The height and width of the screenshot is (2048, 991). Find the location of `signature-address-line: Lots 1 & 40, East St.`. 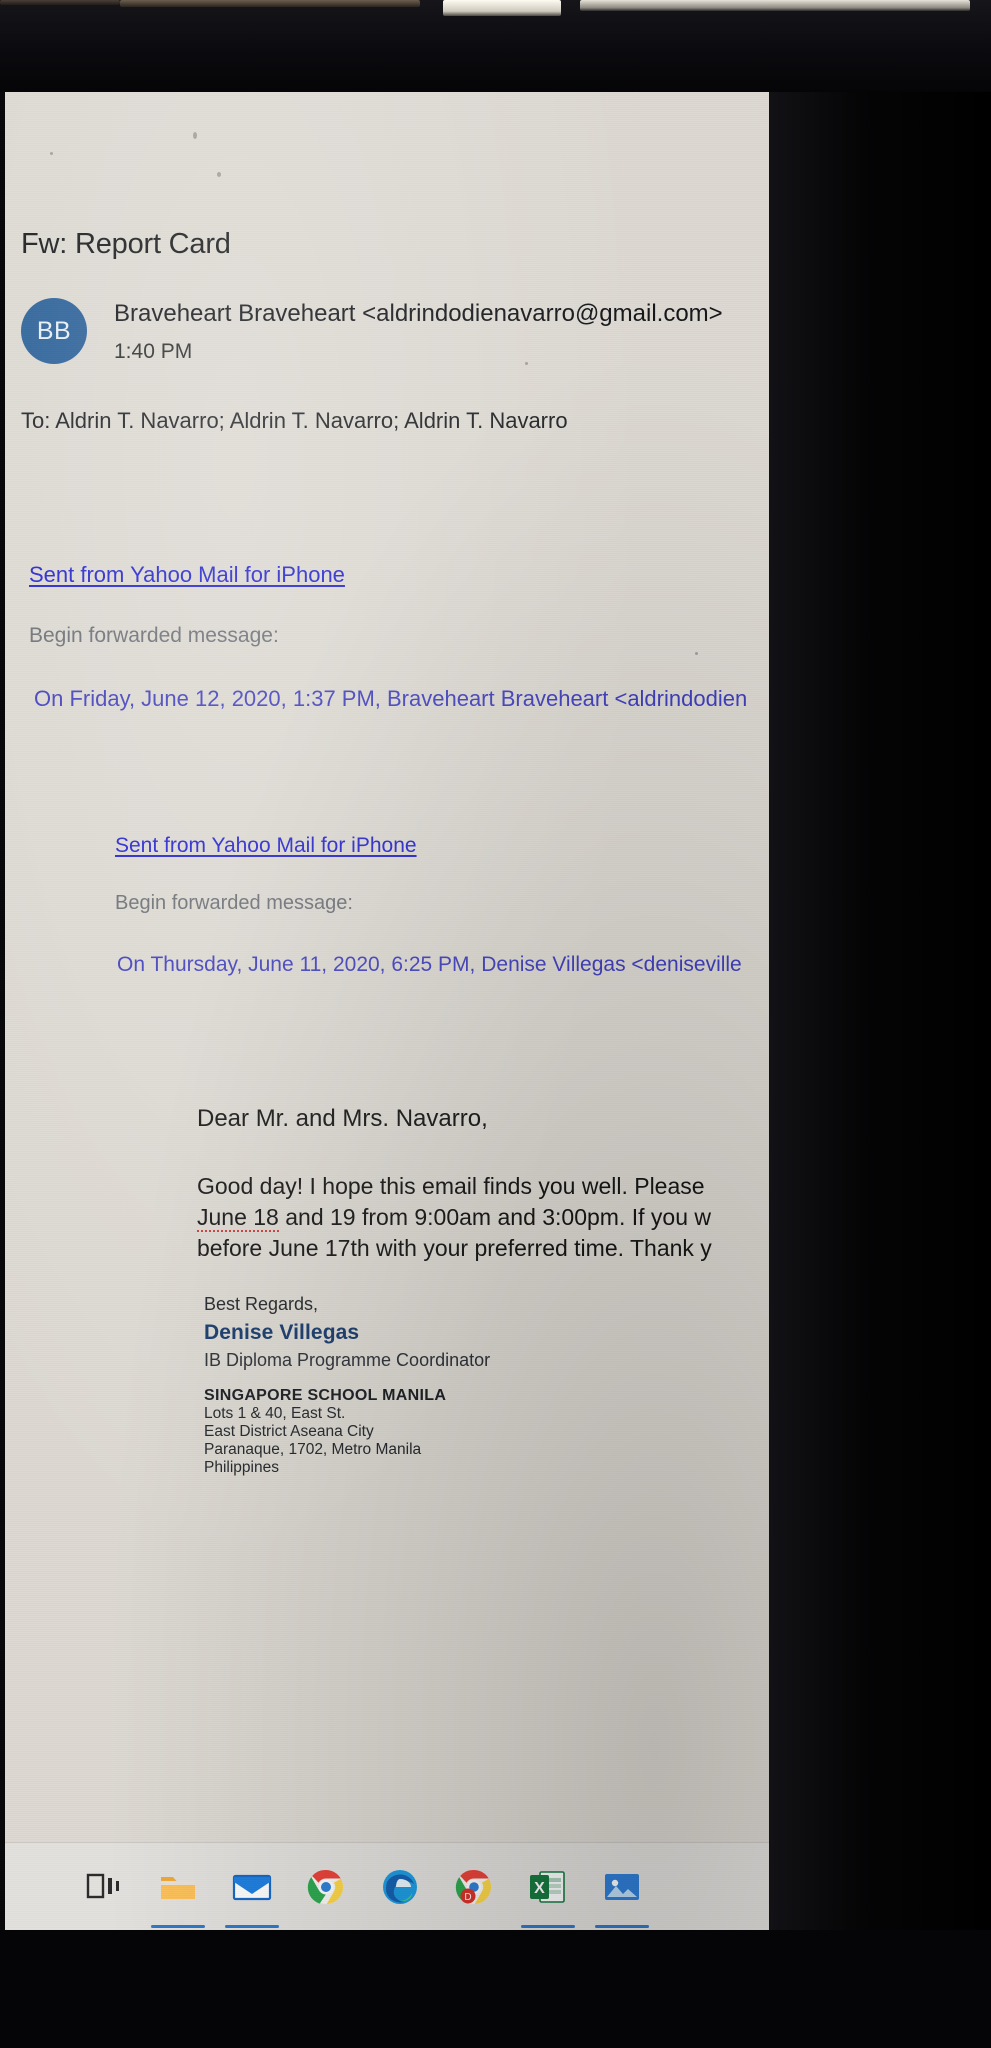

signature-address-line: Lots 1 & 40, East St. is located at coordinates (275, 1413).